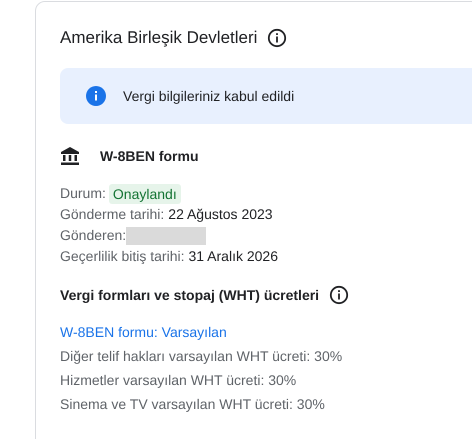  Describe the element at coordinates (179, 380) in the screenshot. I see `rate-text: Hizmetler varsayılan WHT ücreti: 30%` at that location.